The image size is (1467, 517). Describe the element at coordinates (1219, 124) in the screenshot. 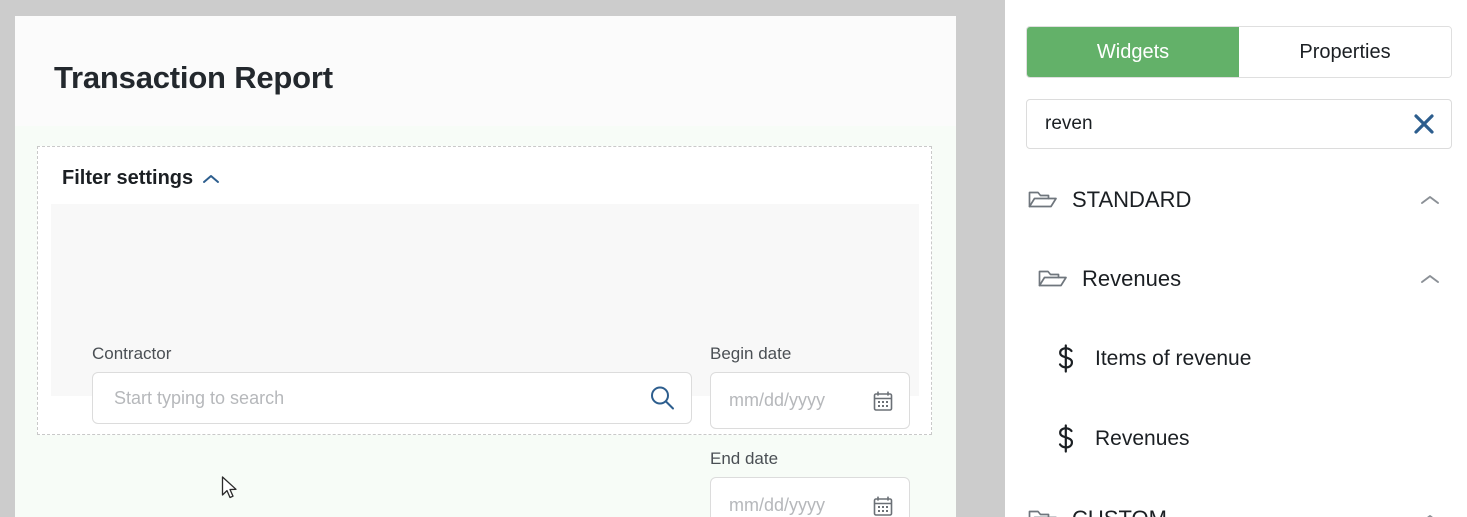

I see `search-input: reven` at that location.